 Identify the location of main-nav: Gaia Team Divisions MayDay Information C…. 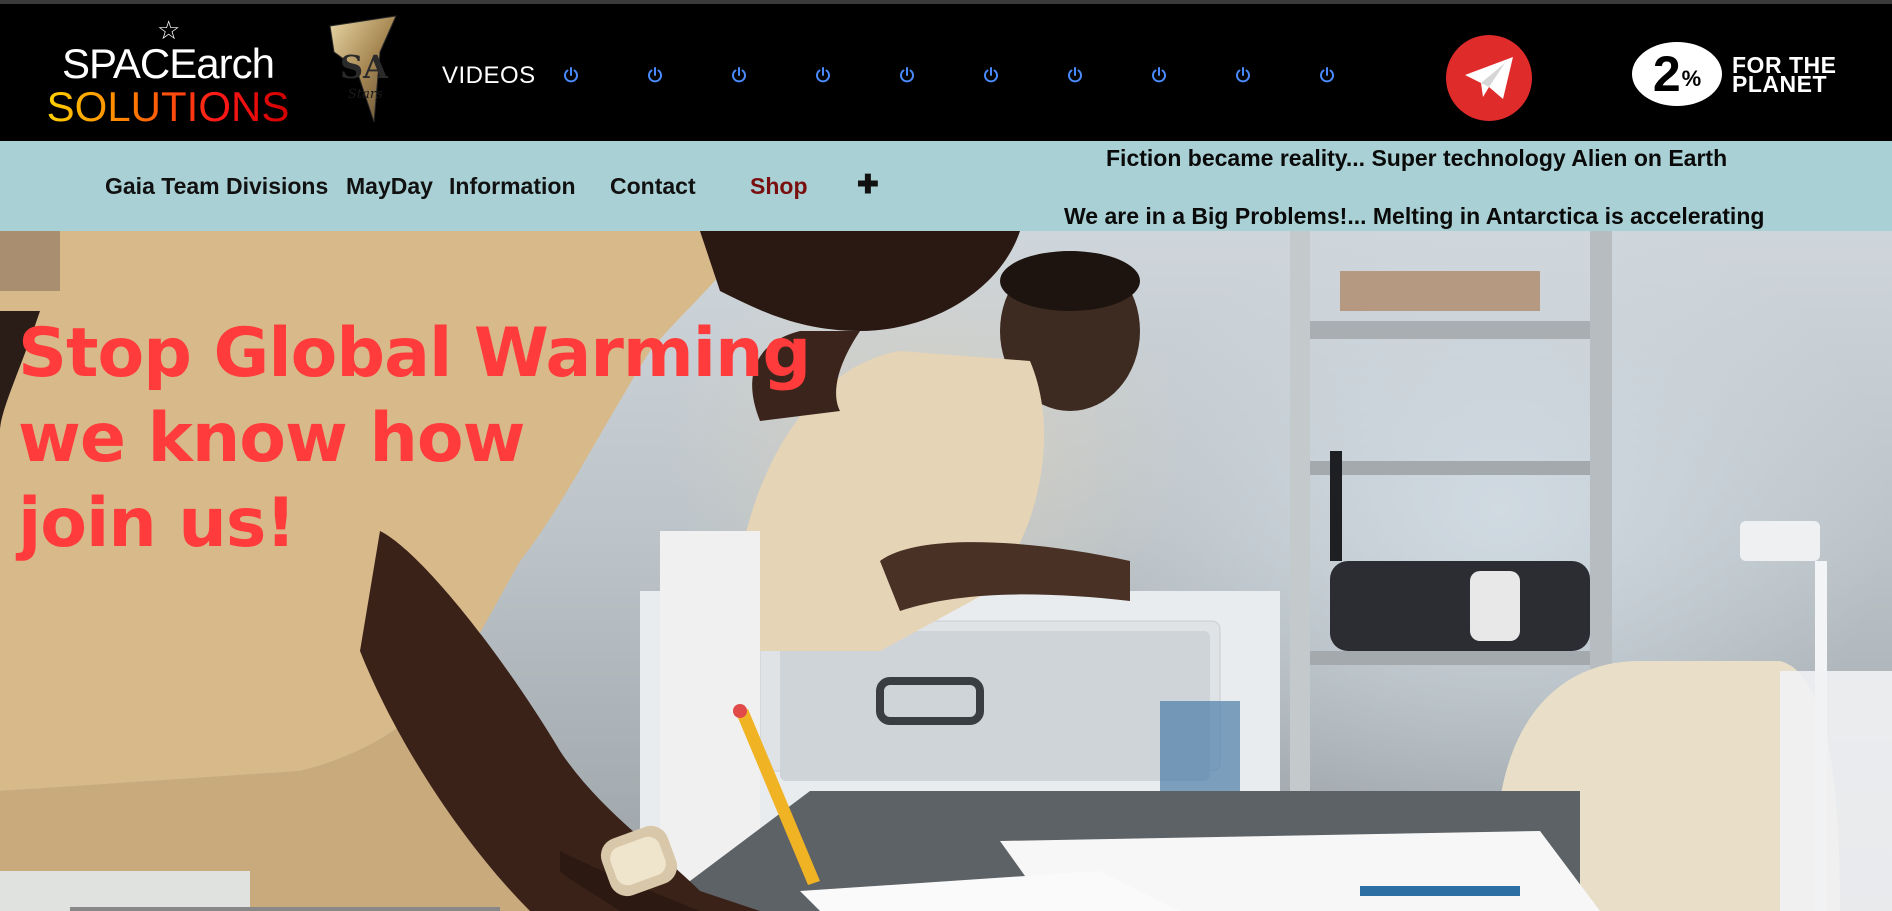
(946, 186).